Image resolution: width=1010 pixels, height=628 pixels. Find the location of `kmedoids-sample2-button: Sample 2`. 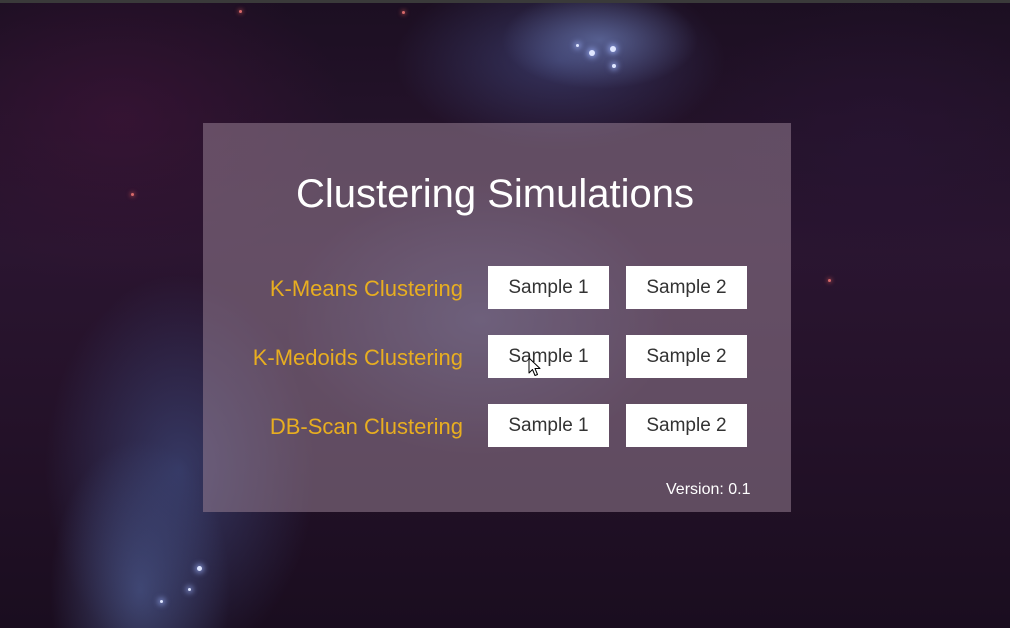

kmedoids-sample2-button: Sample 2 is located at coordinates (686, 356).